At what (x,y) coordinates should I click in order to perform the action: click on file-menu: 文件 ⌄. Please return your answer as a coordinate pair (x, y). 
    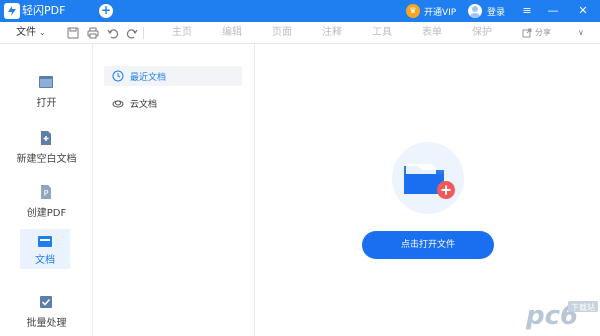
    Looking at the image, I should click on (31, 33).